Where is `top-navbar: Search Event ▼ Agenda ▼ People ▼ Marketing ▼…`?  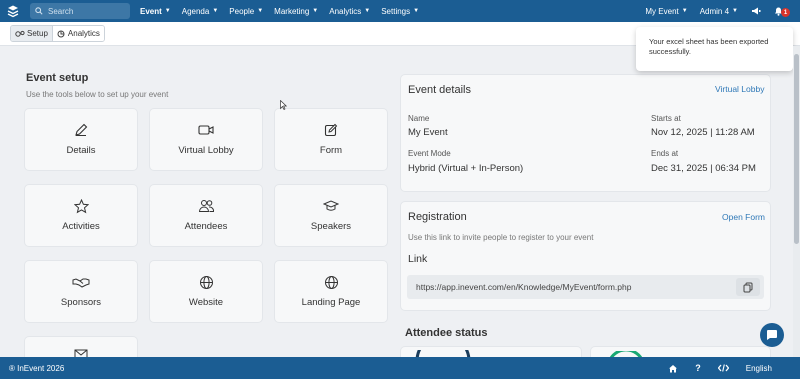 top-navbar: Search Event ▼ Agenda ▼ People ▼ Marketing ▼… is located at coordinates (400, 11).